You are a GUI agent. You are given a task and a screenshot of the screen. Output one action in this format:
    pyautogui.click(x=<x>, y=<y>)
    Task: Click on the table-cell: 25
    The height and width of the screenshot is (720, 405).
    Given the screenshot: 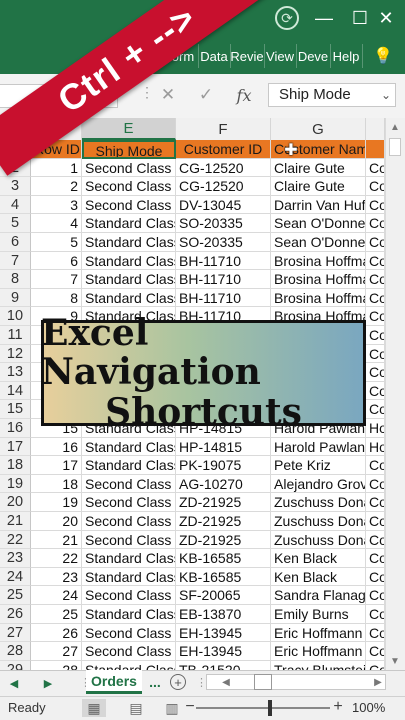 What is the action you would take?
    pyautogui.click(x=56, y=614)
    